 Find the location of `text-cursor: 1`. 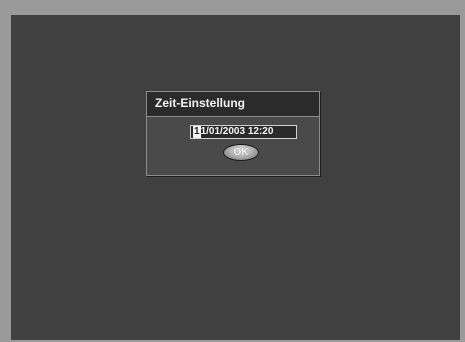

text-cursor: 1 is located at coordinates (197, 132).